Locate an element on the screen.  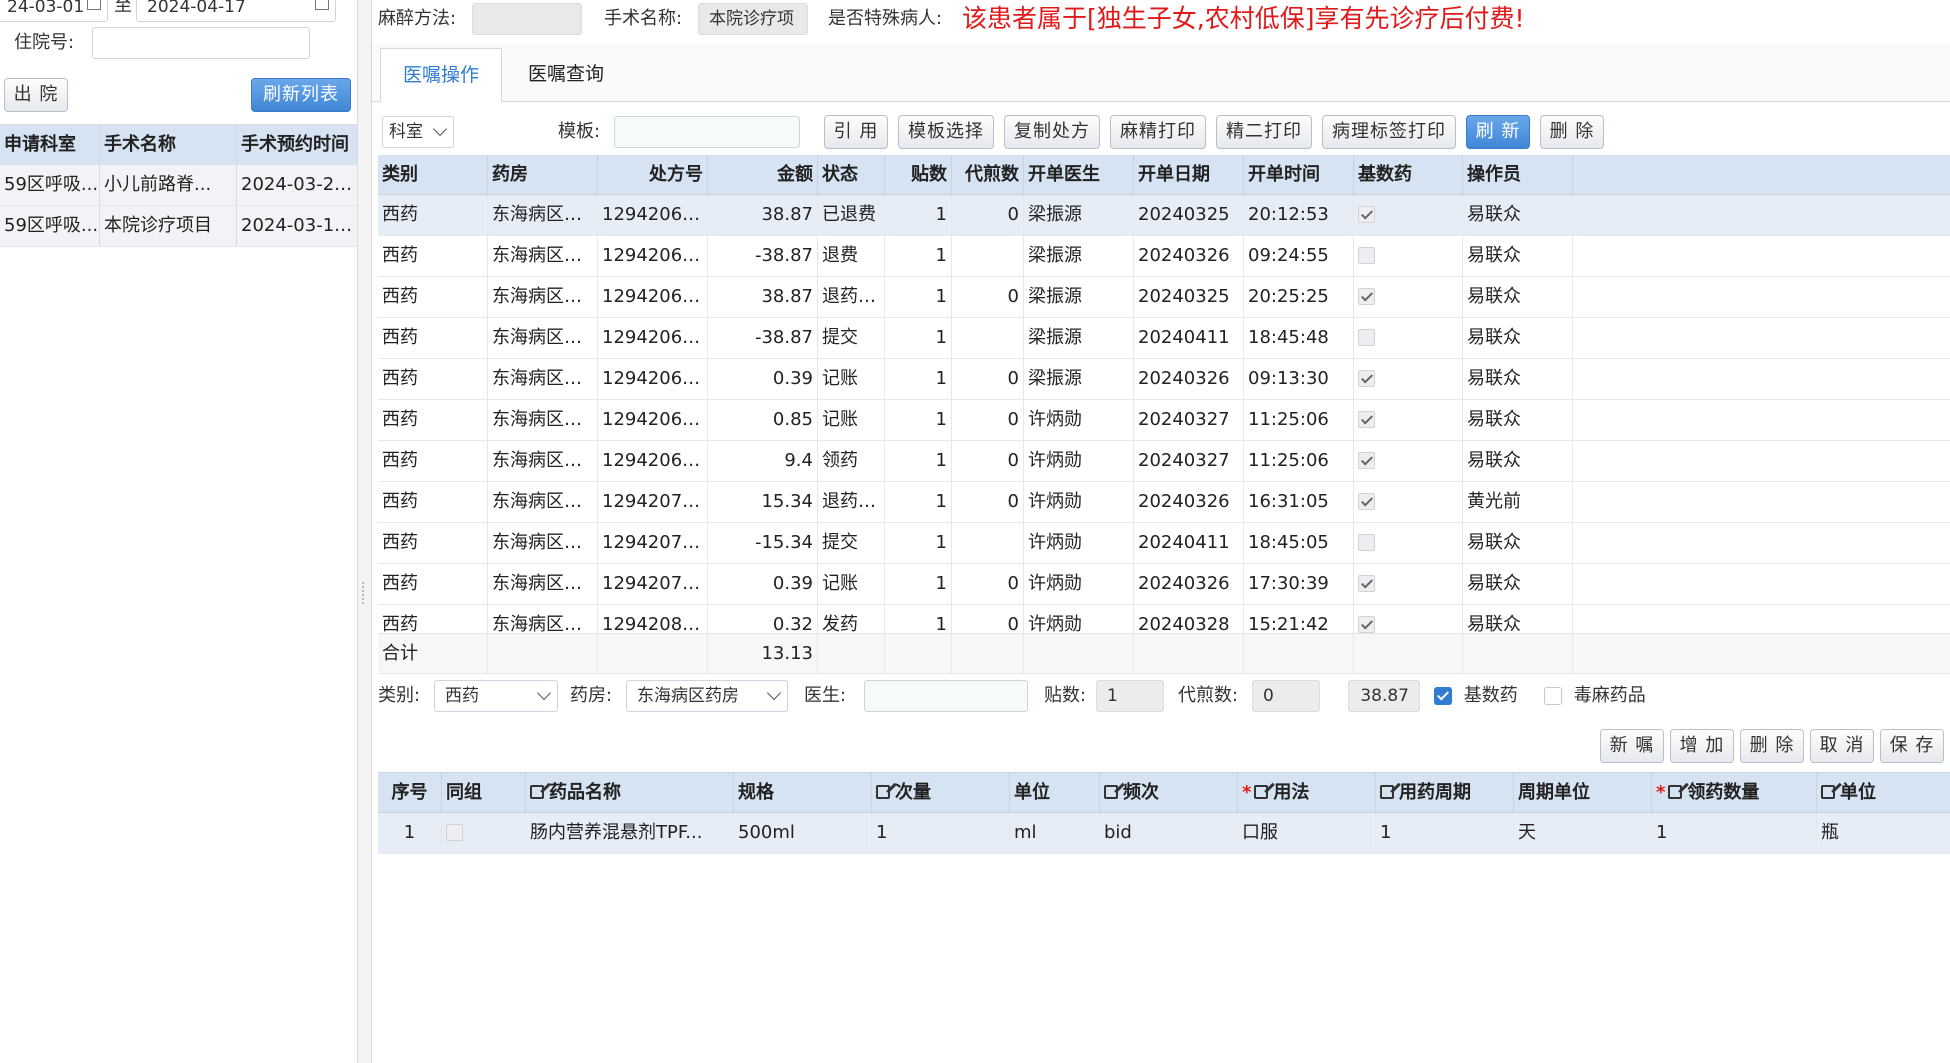
delete-button: 删 除 is located at coordinates (1772, 746).